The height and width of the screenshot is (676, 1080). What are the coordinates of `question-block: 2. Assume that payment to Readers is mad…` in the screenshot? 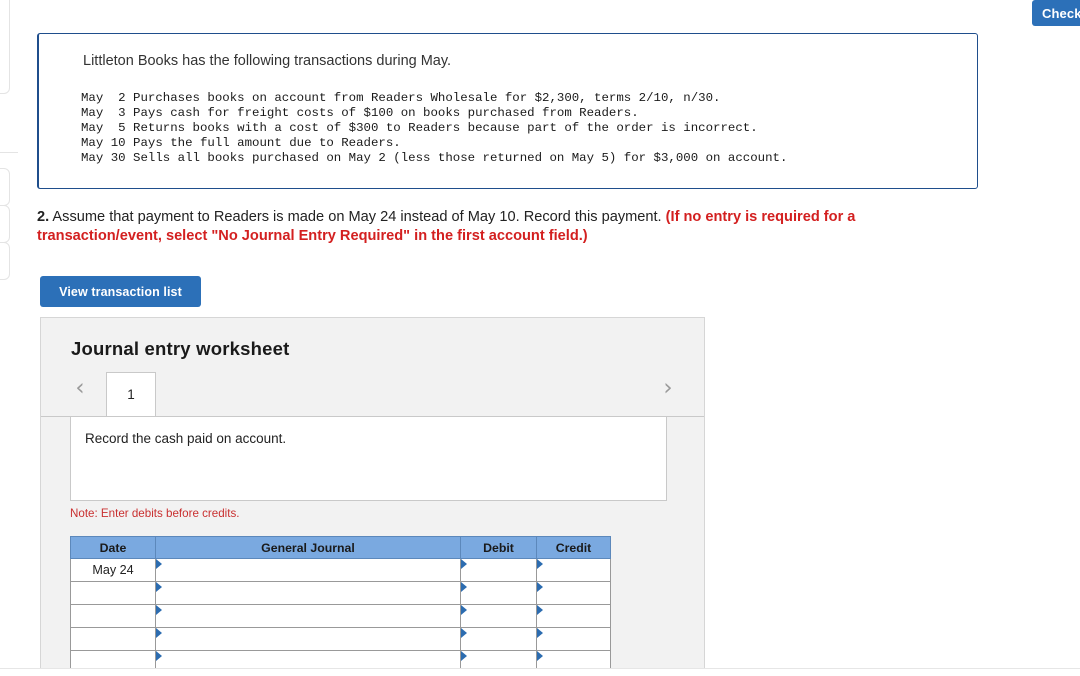 It's located at (487, 227).